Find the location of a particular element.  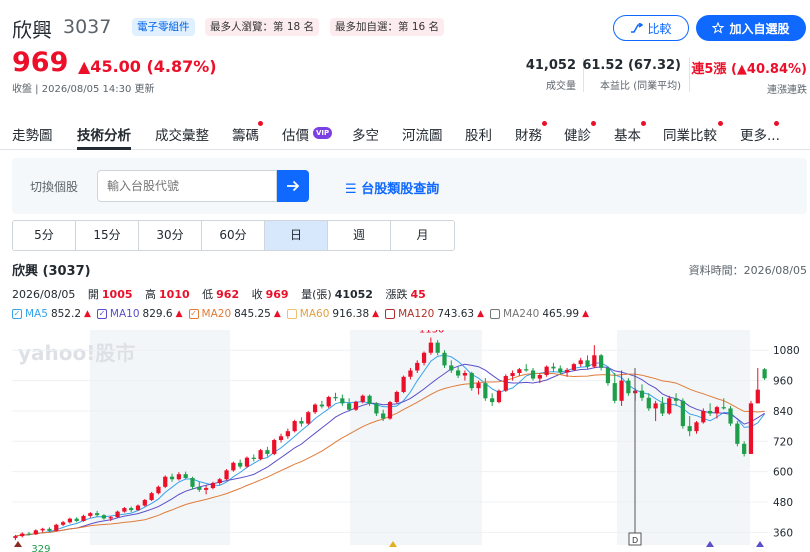

period-month: 月 is located at coordinates (422, 235).